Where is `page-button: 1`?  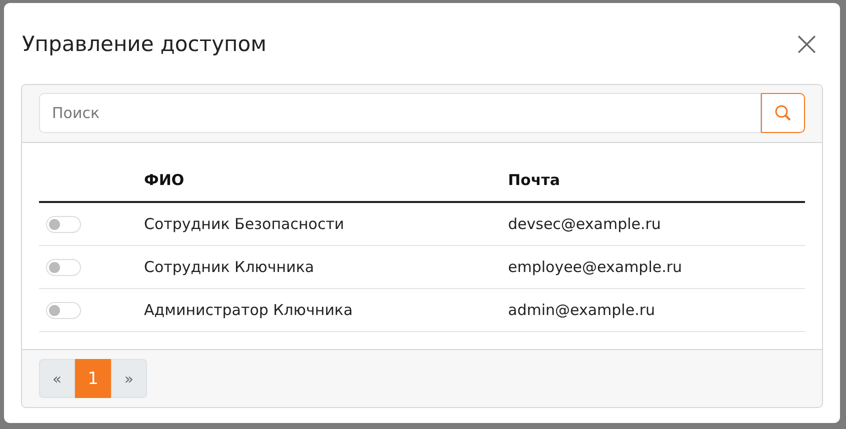
page-button: 1 is located at coordinates (93, 378).